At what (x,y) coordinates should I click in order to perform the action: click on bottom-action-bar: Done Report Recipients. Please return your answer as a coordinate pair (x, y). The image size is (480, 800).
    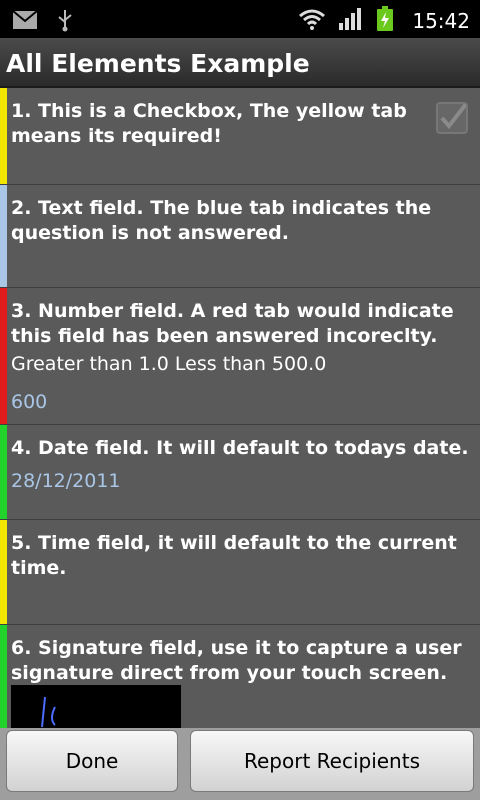
    Looking at the image, I should click on (240, 764).